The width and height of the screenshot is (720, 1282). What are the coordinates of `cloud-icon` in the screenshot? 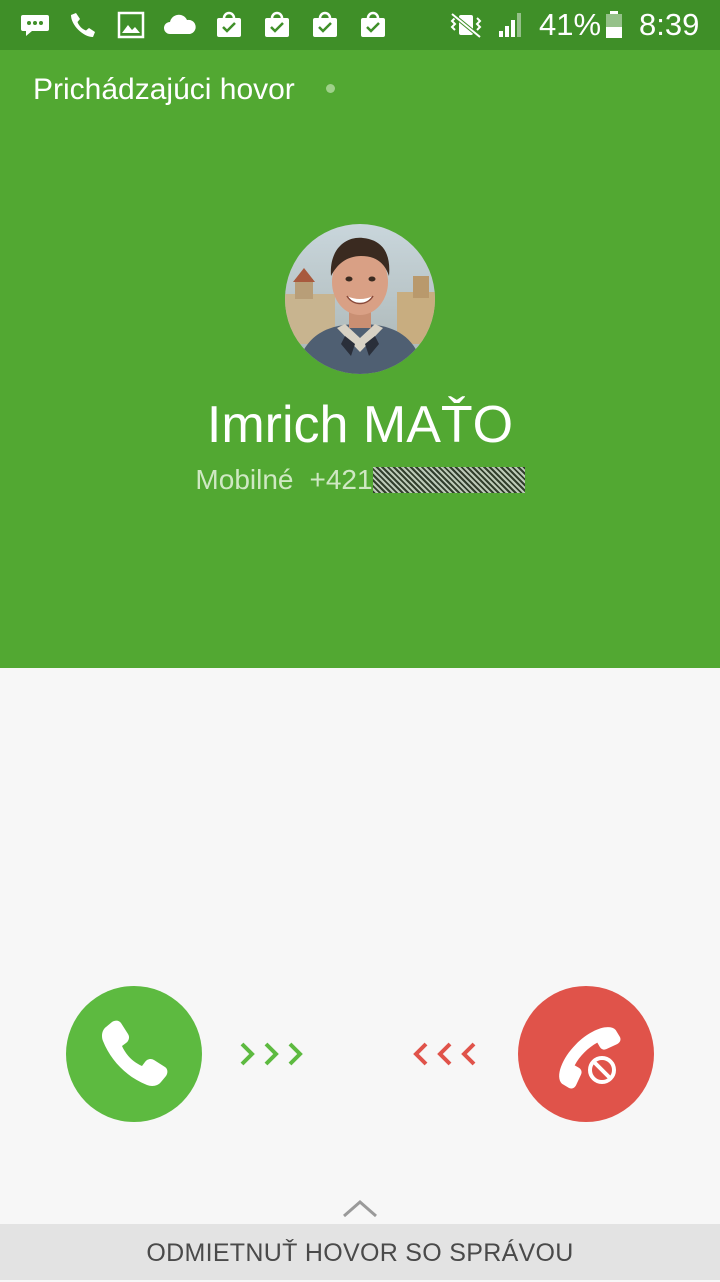 It's located at (180, 24).